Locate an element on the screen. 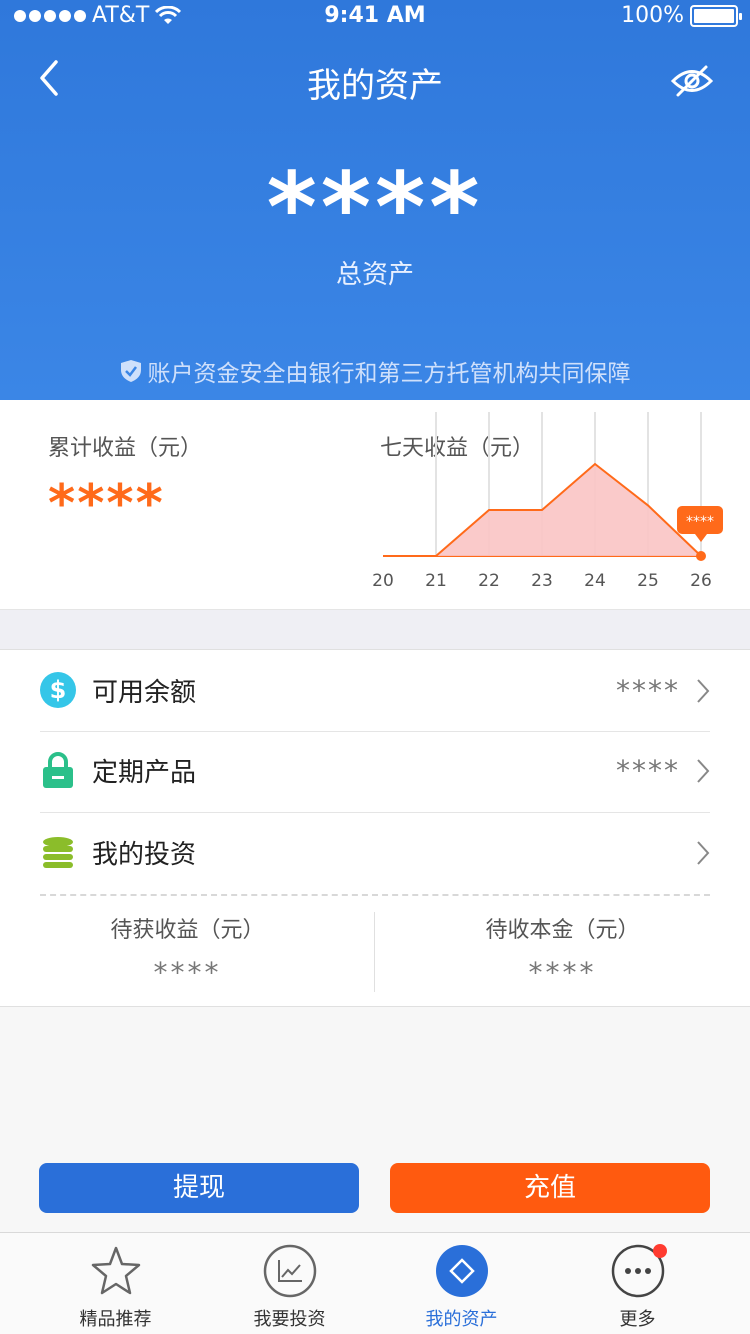 The height and width of the screenshot is (1334, 750). x-tick-label: 26 is located at coordinates (701, 581).